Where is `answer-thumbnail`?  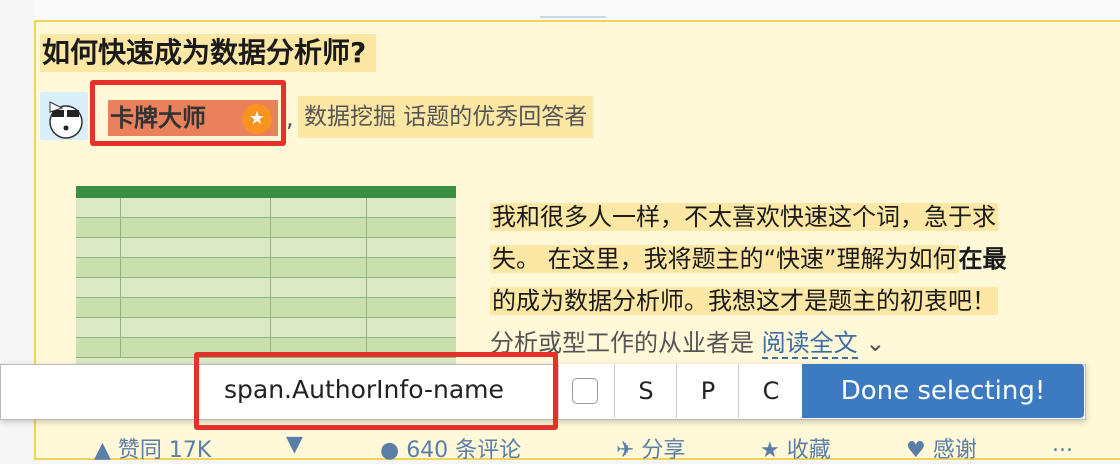 answer-thumbnail is located at coordinates (266, 276).